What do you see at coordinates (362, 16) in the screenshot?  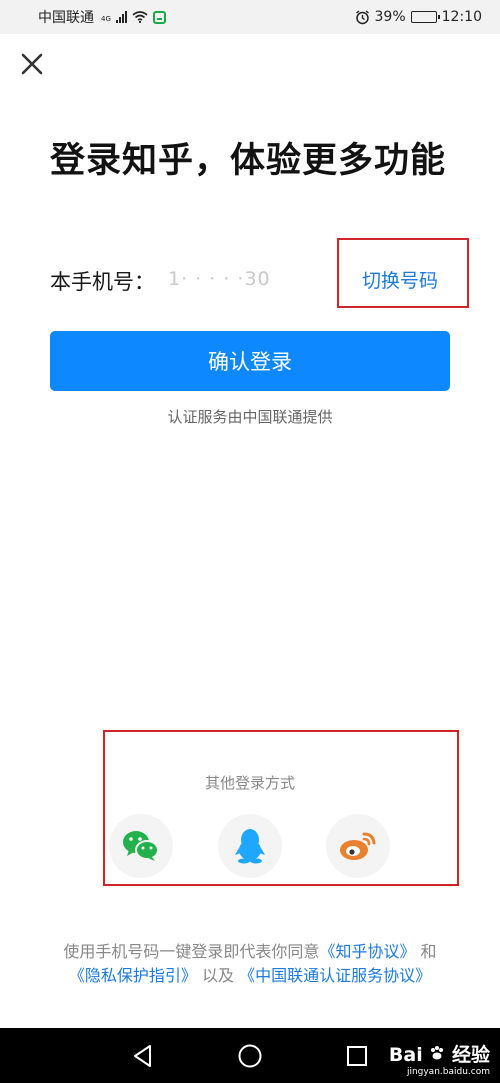 I see `alarm-icon` at bounding box center [362, 16].